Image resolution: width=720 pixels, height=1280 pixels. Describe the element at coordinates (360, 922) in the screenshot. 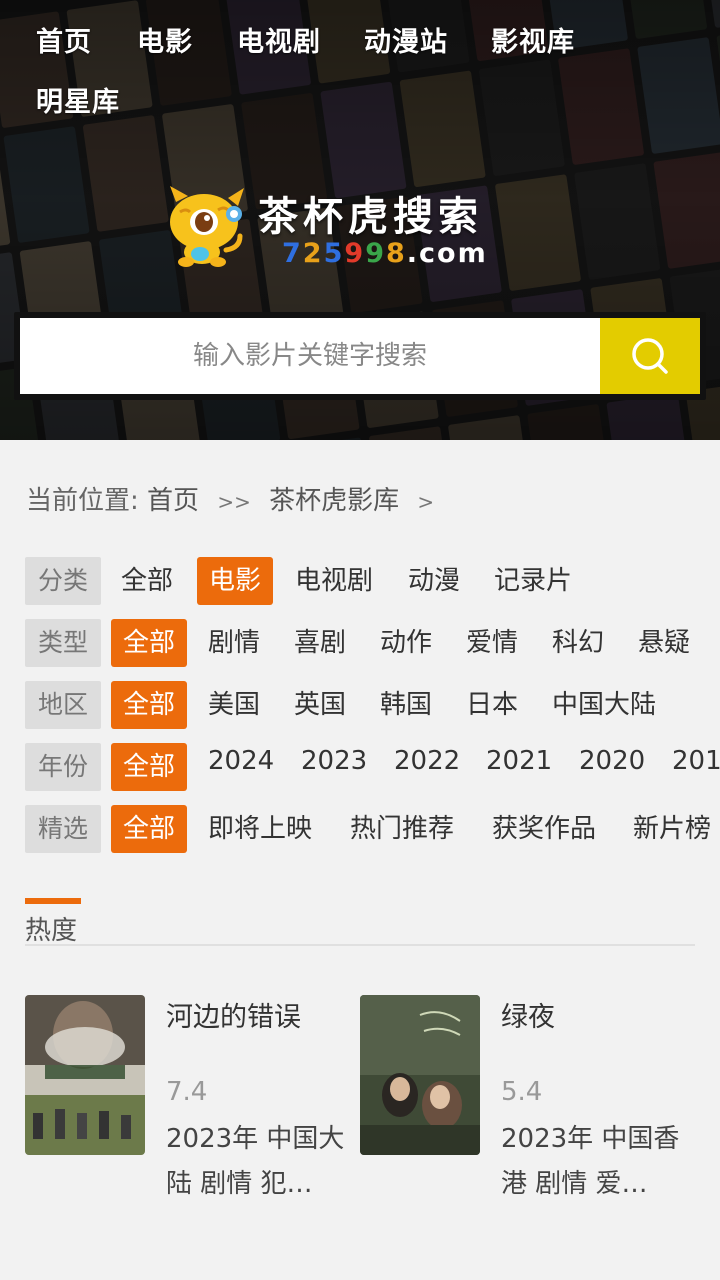

I see `section-header: 热度` at that location.